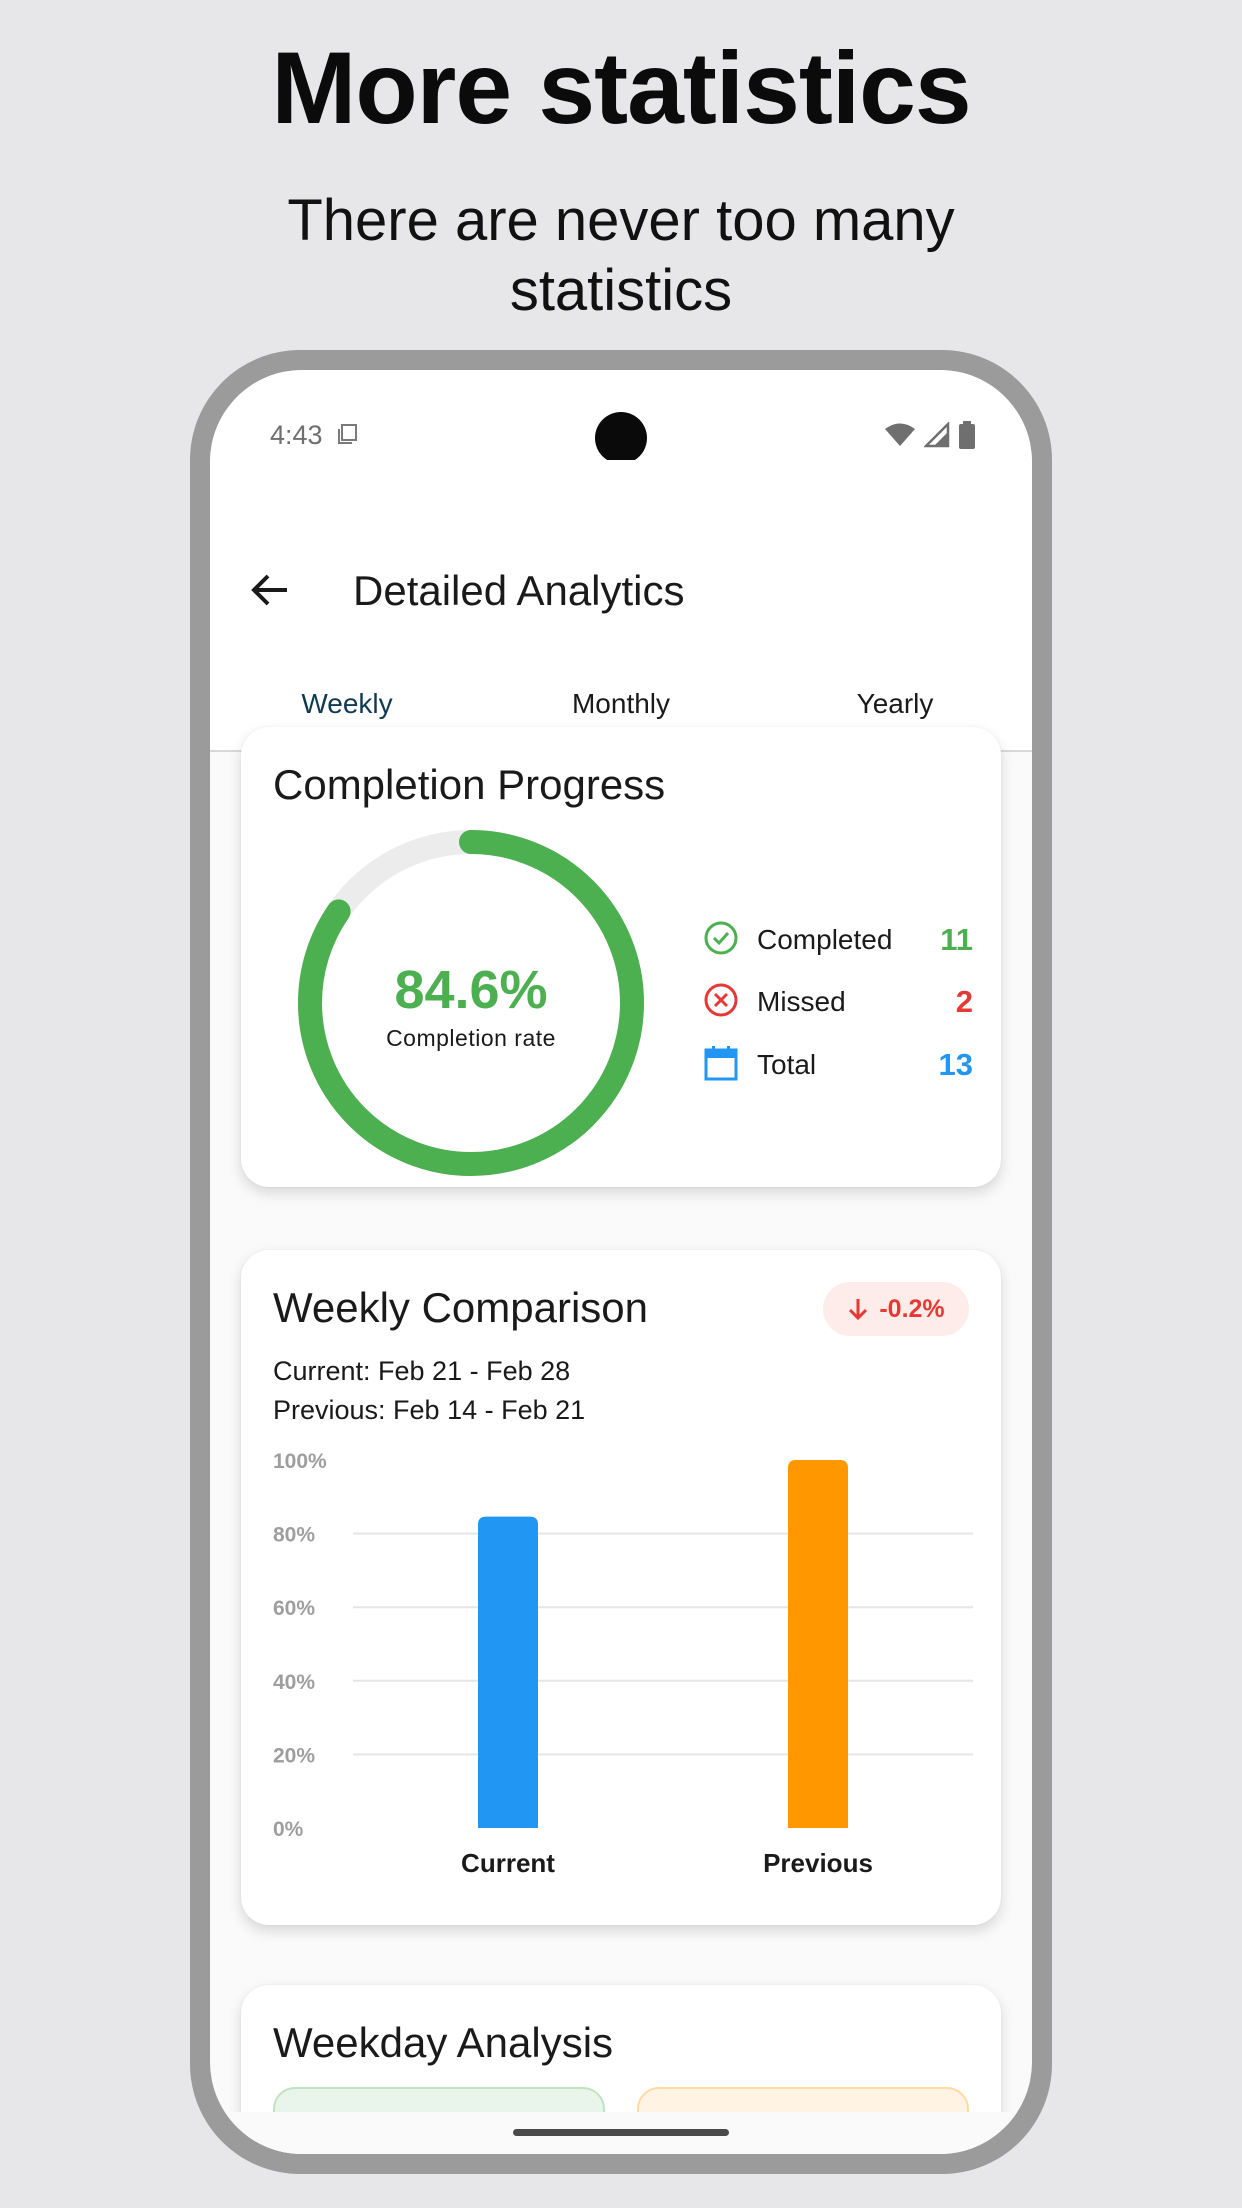  I want to click on legend-value: 11, so click(956, 939).